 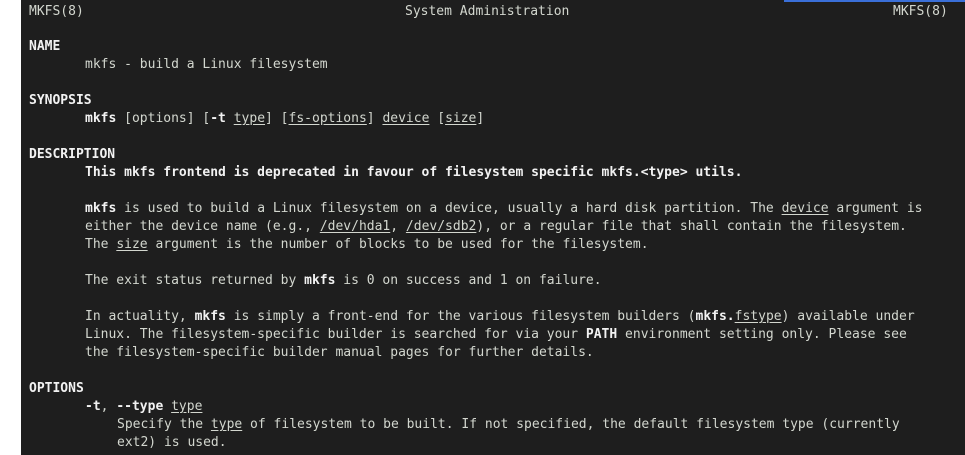 I want to click on section-heading-name: NAME, so click(x=45, y=46).